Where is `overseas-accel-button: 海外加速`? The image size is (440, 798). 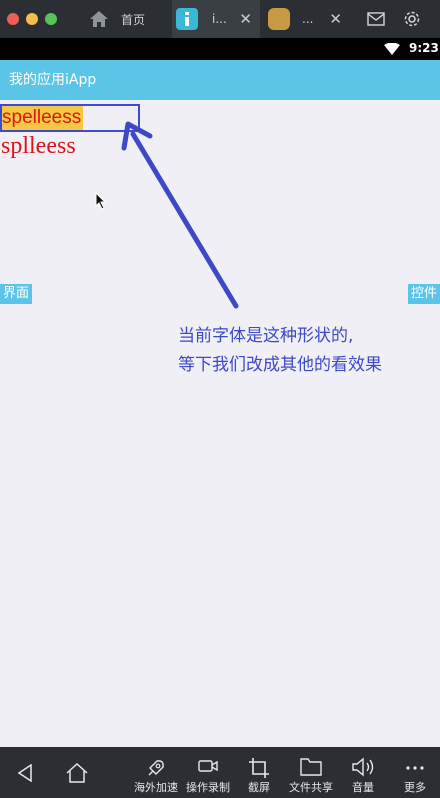
overseas-accel-button: 海外加速 is located at coordinates (156, 772).